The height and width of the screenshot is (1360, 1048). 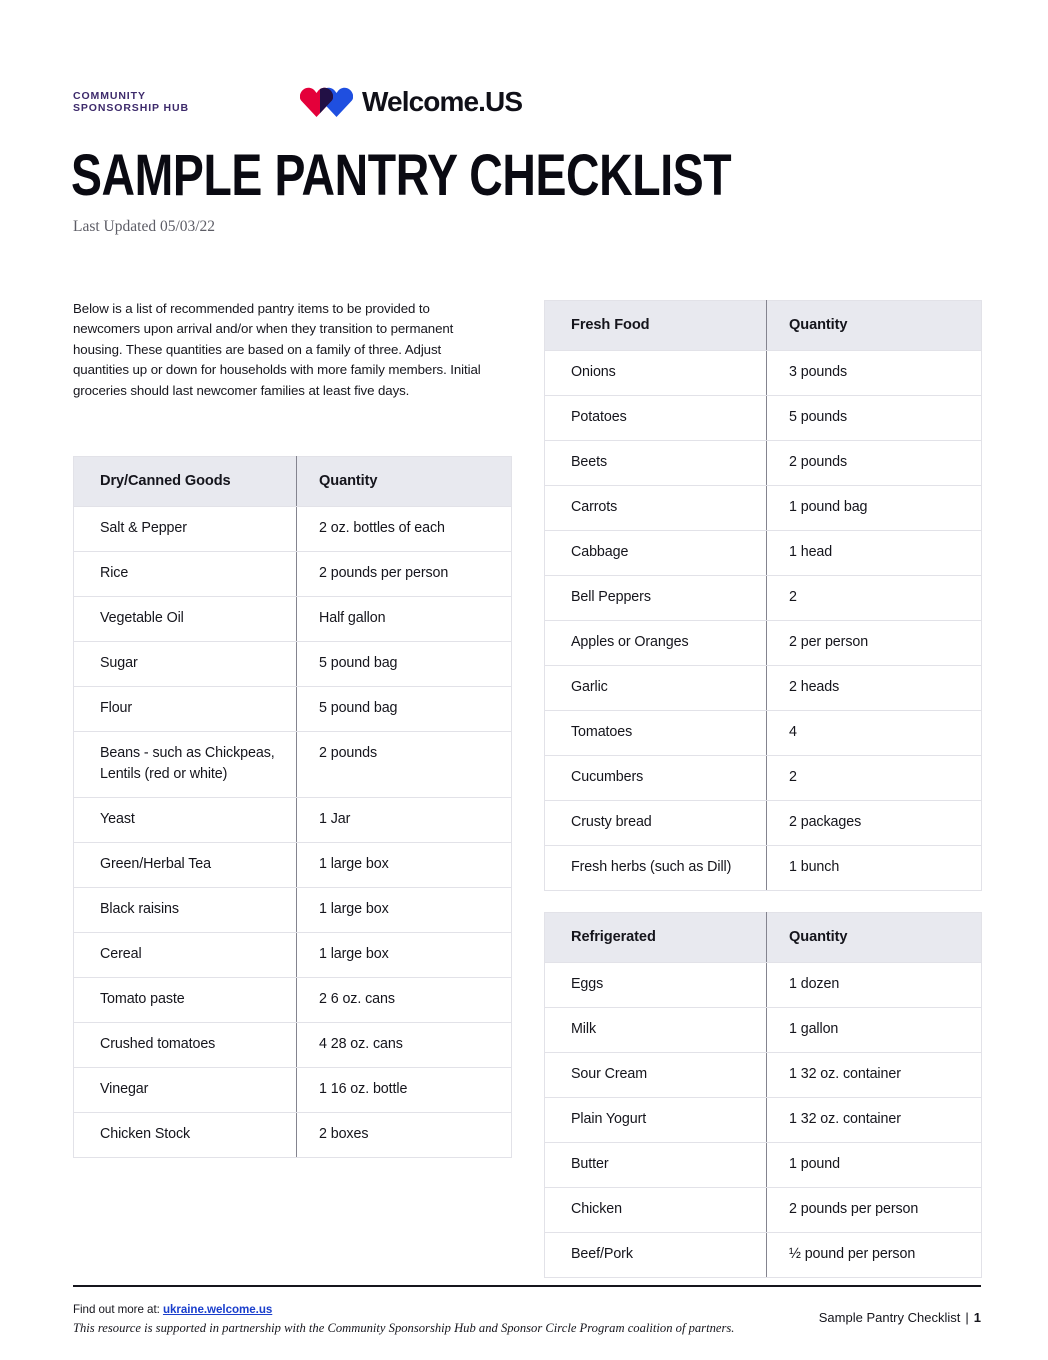 What do you see at coordinates (404, 529) in the screenshot?
I see `cell-quantity: 2 oz. bottles of each` at bounding box center [404, 529].